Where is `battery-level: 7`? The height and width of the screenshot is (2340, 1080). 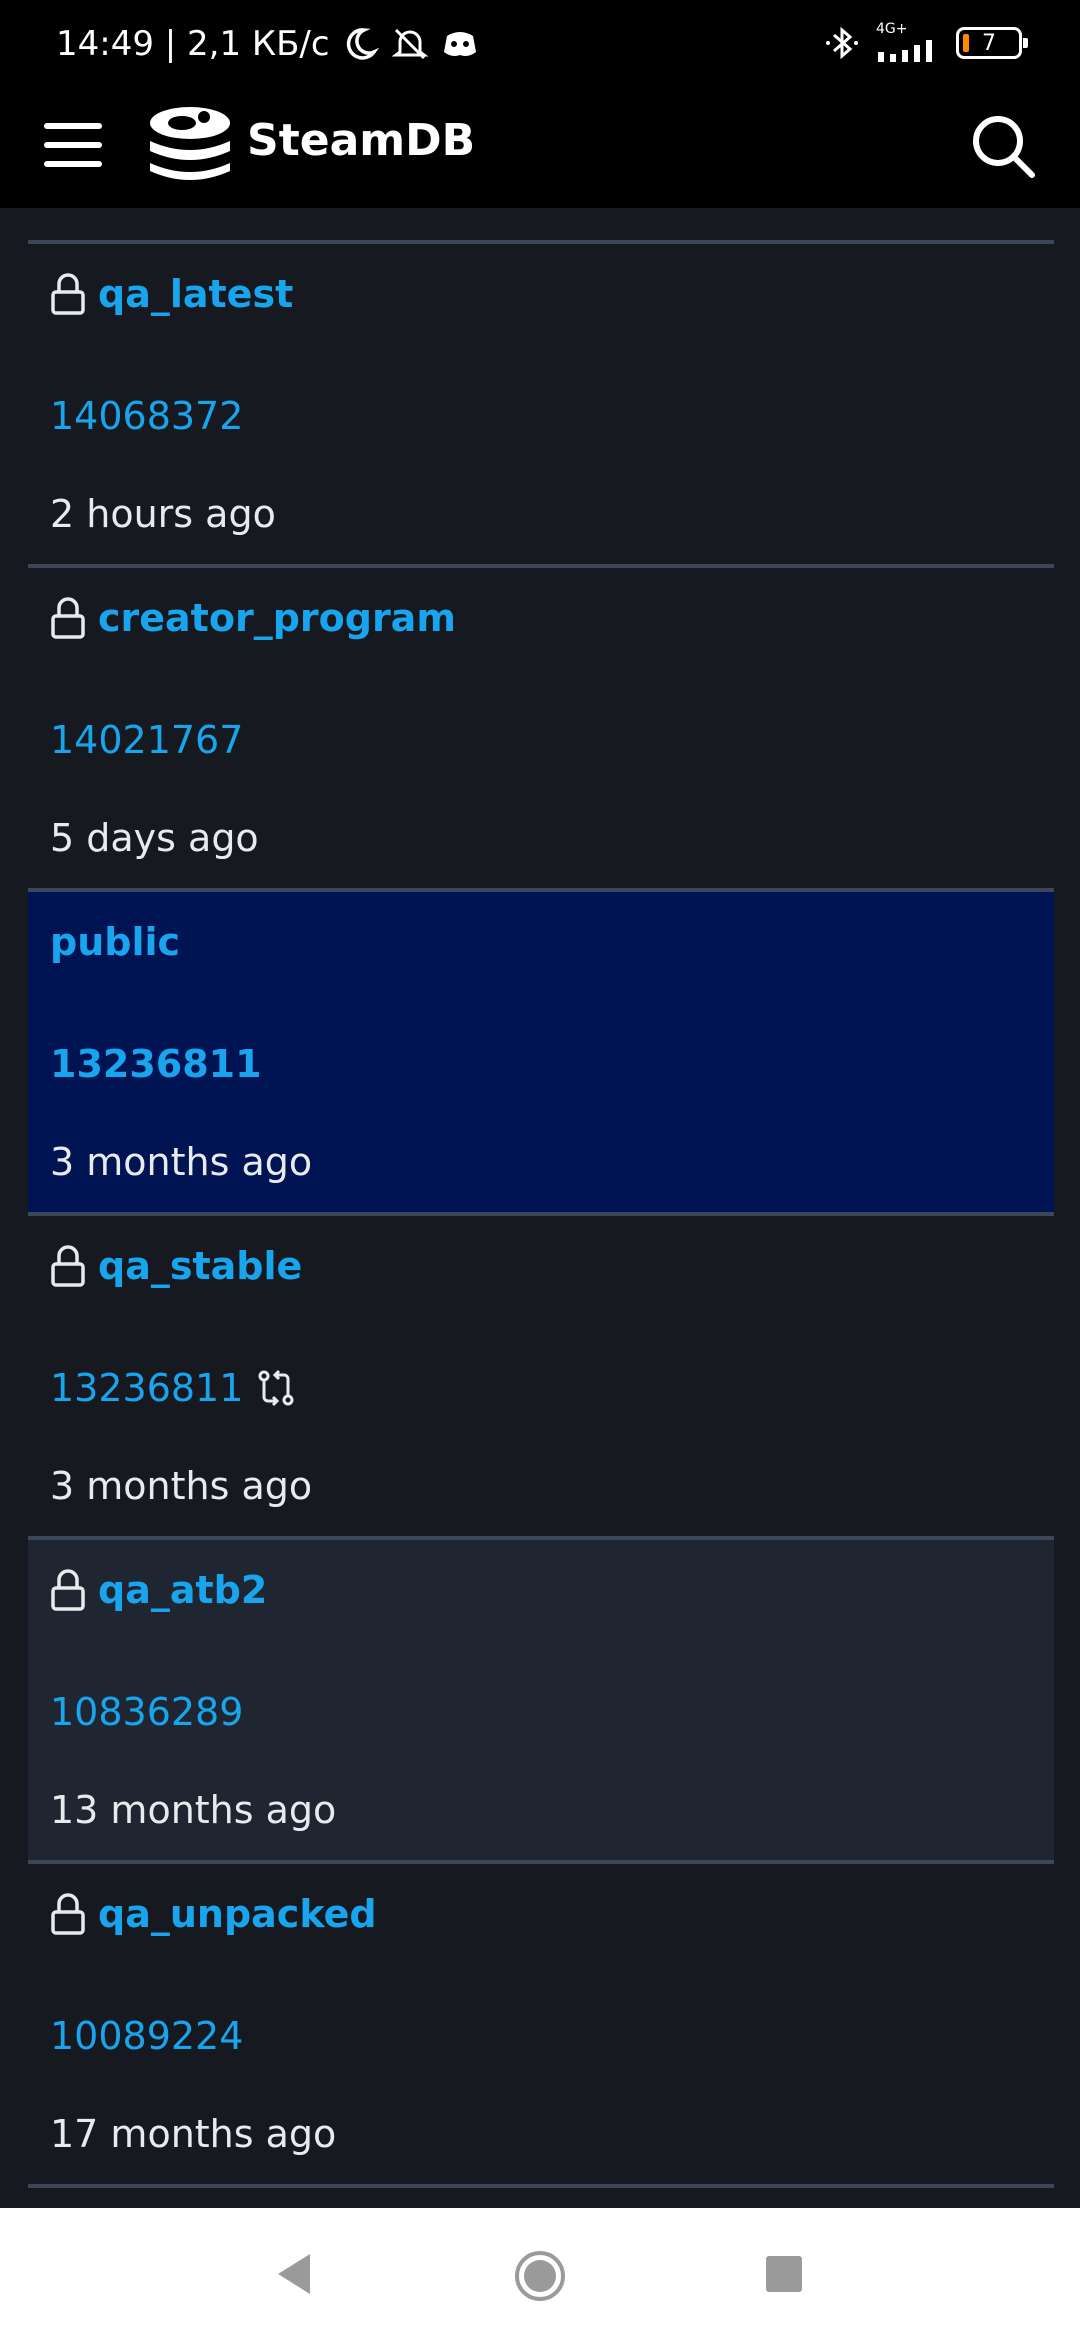 battery-level: 7 is located at coordinates (989, 43).